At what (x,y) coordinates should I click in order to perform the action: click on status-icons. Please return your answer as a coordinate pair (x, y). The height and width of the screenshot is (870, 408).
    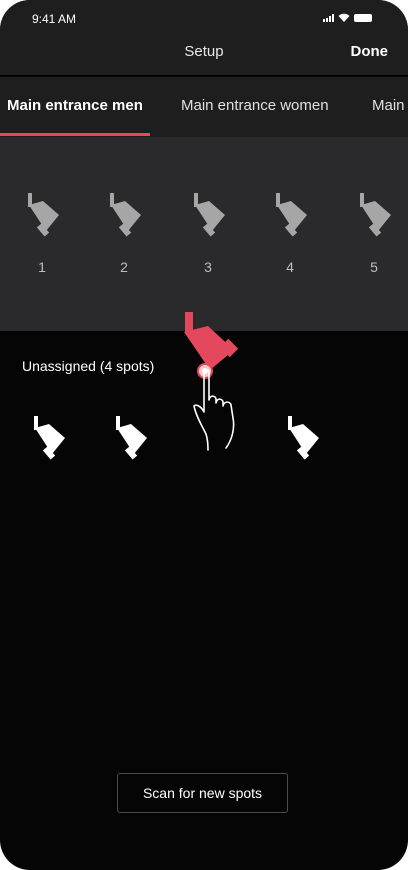
    Looking at the image, I should click on (347, 17).